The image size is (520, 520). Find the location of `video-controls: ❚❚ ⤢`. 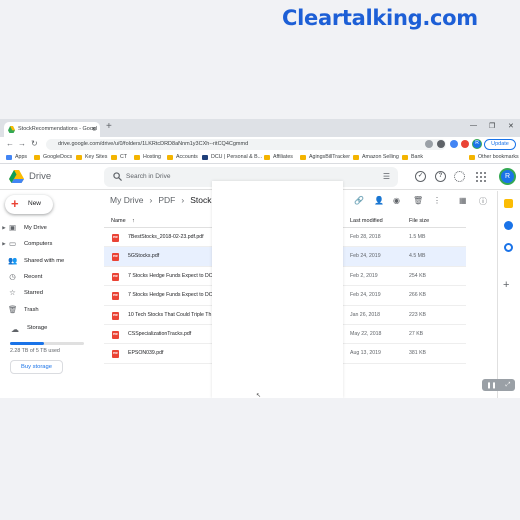

video-controls: ❚❚ ⤢ is located at coordinates (498, 385).